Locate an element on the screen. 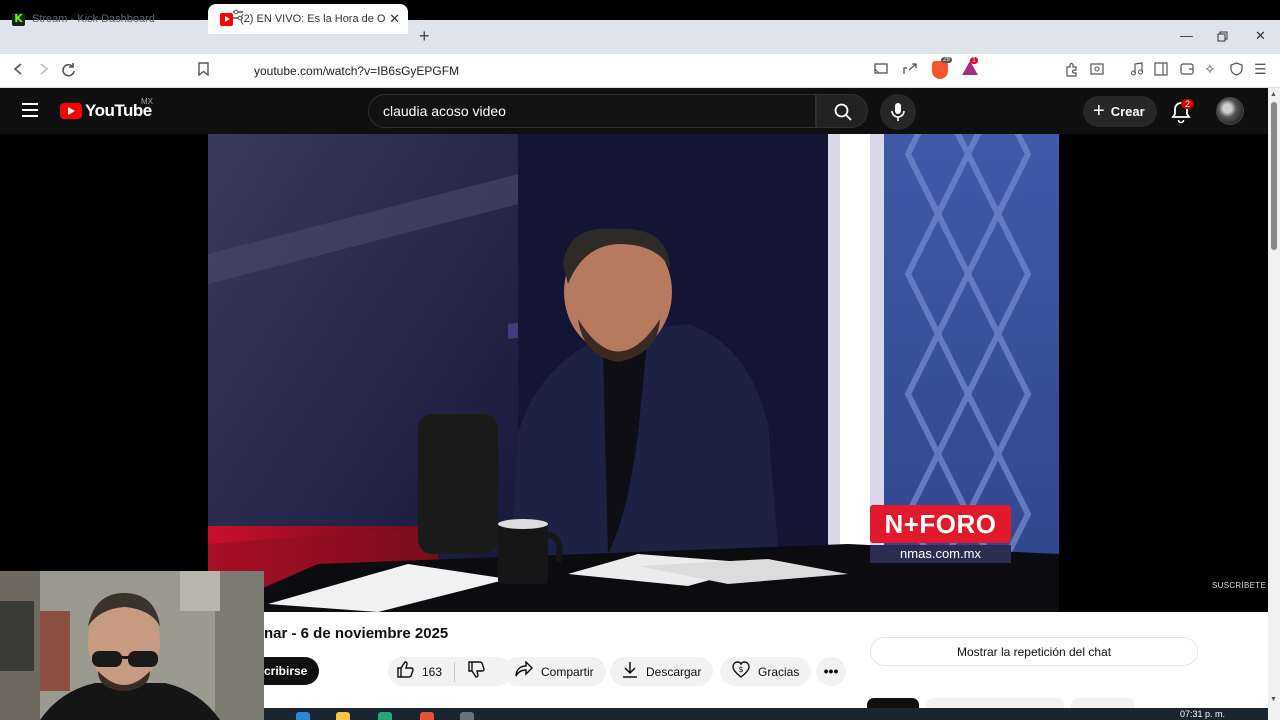 Image resolution: width=1280 pixels, height=720 pixels. notification-badge: 2 is located at coordinates (1188, 104).